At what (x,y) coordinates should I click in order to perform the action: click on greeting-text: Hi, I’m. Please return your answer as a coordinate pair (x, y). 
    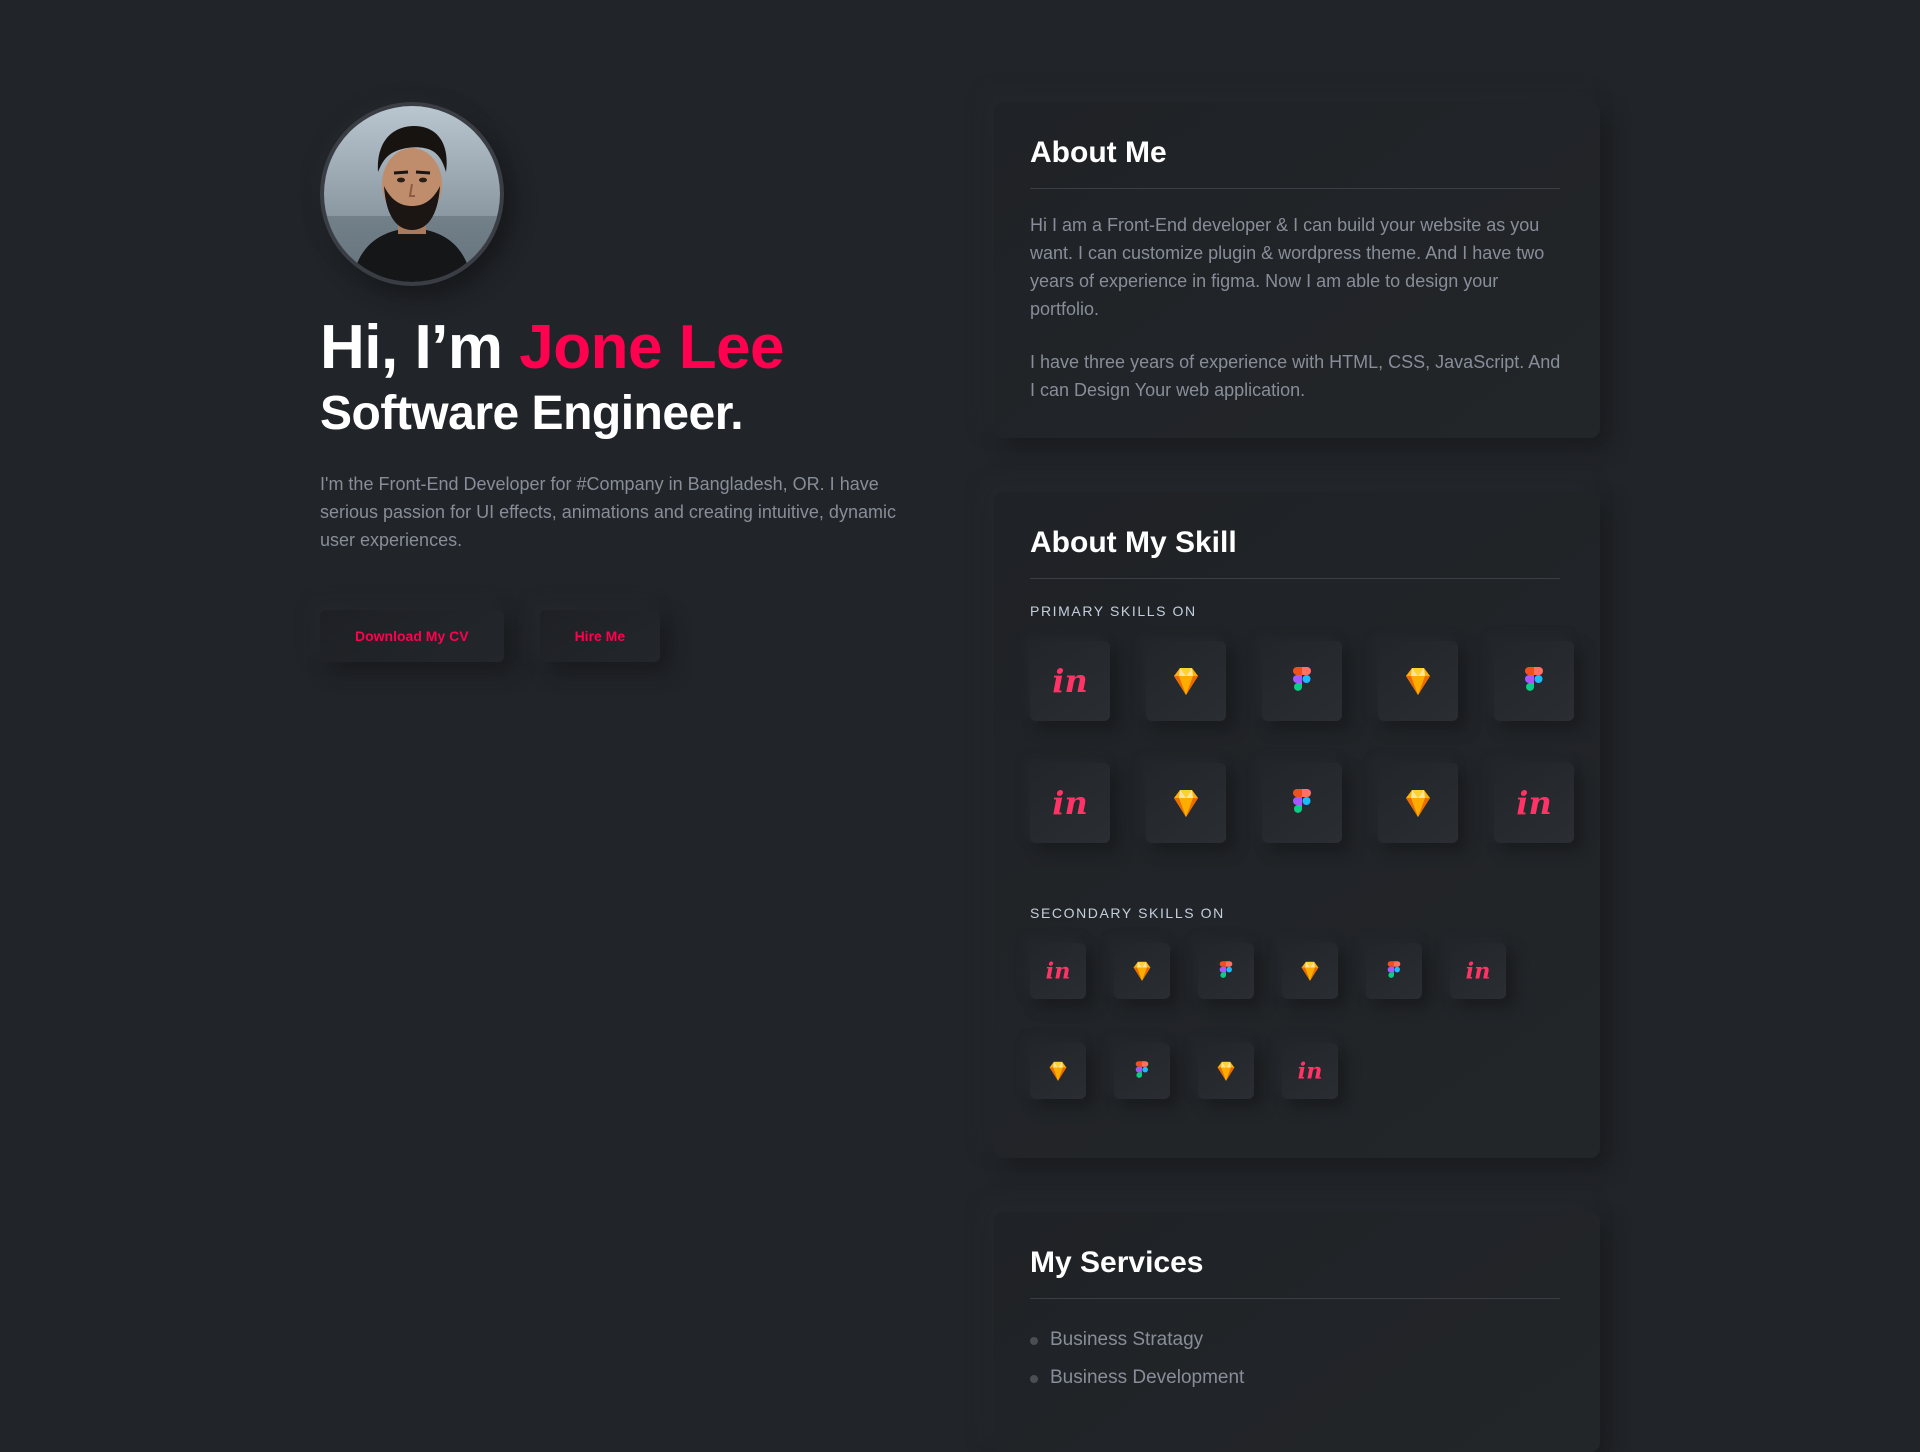
    Looking at the image, I should click on (420, 347).